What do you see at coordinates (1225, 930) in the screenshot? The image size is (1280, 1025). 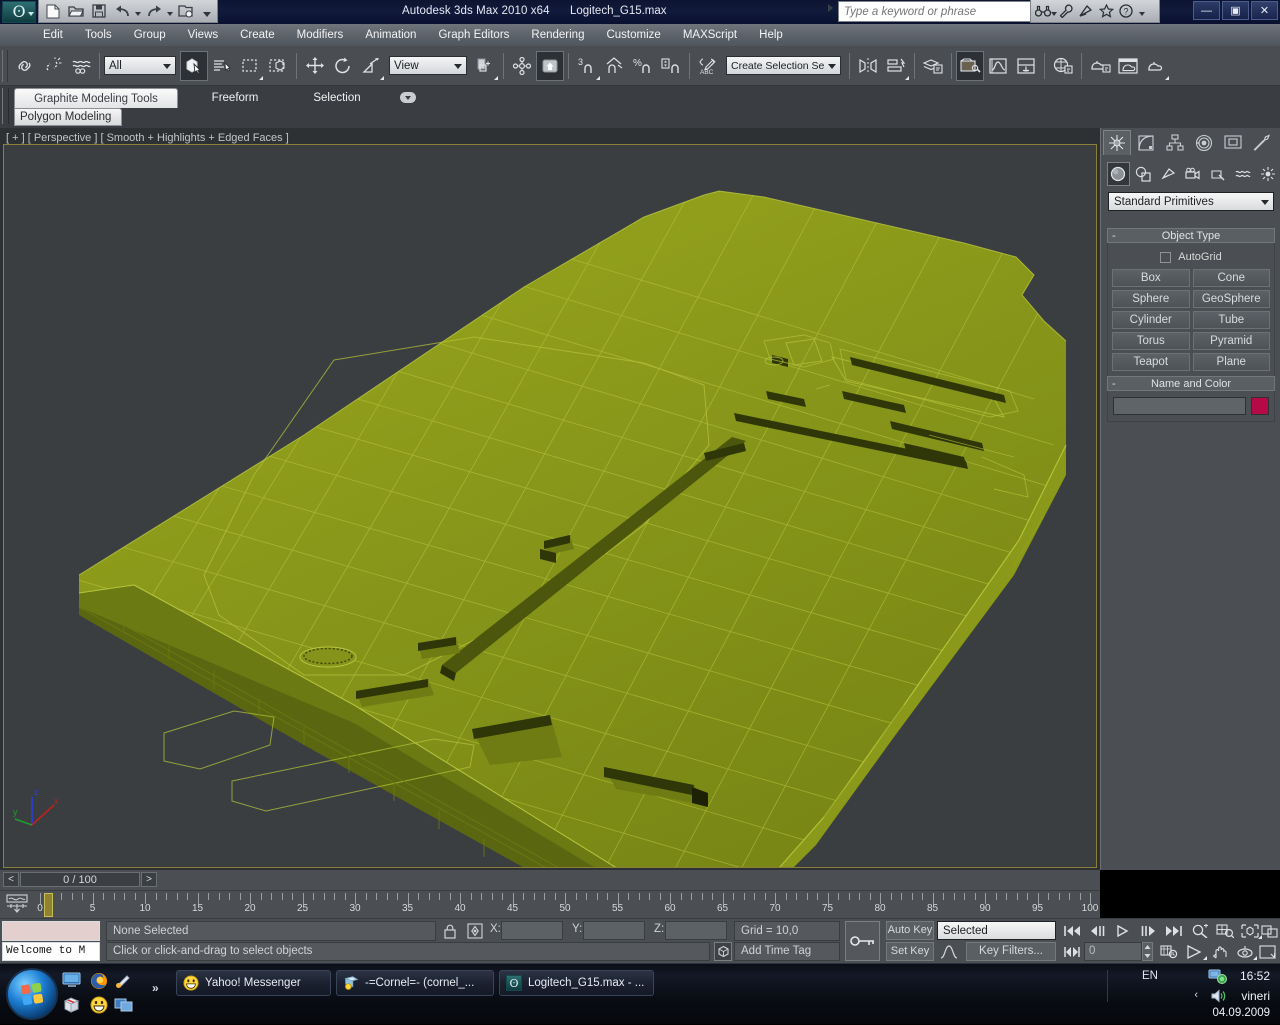 I see `zoom-extents-all-button` at bounding box center [1225, 930].